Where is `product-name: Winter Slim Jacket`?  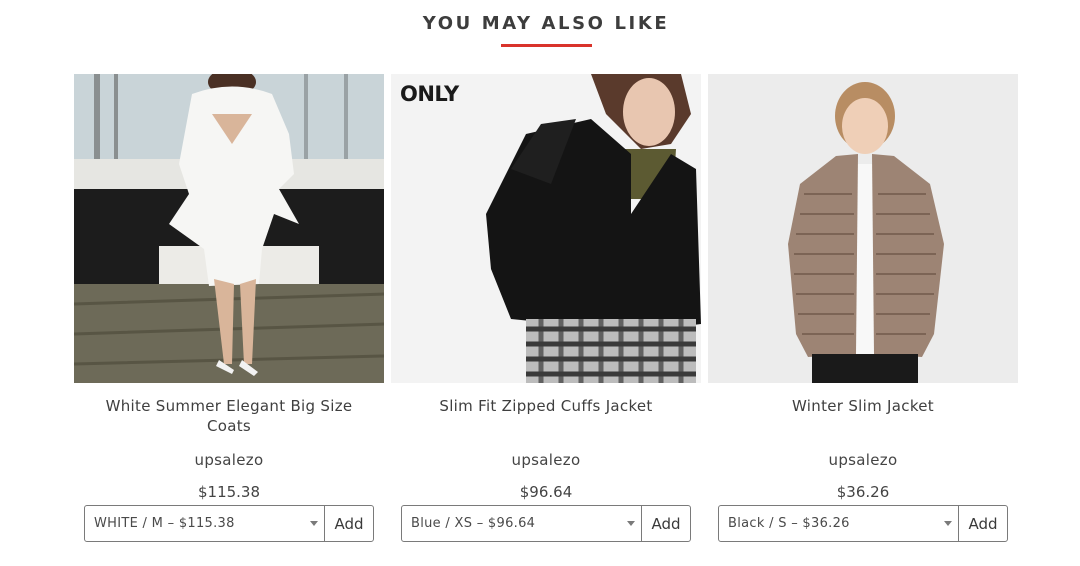
product-name: Winter Slim Jacket is located at coordinates (863, 416).